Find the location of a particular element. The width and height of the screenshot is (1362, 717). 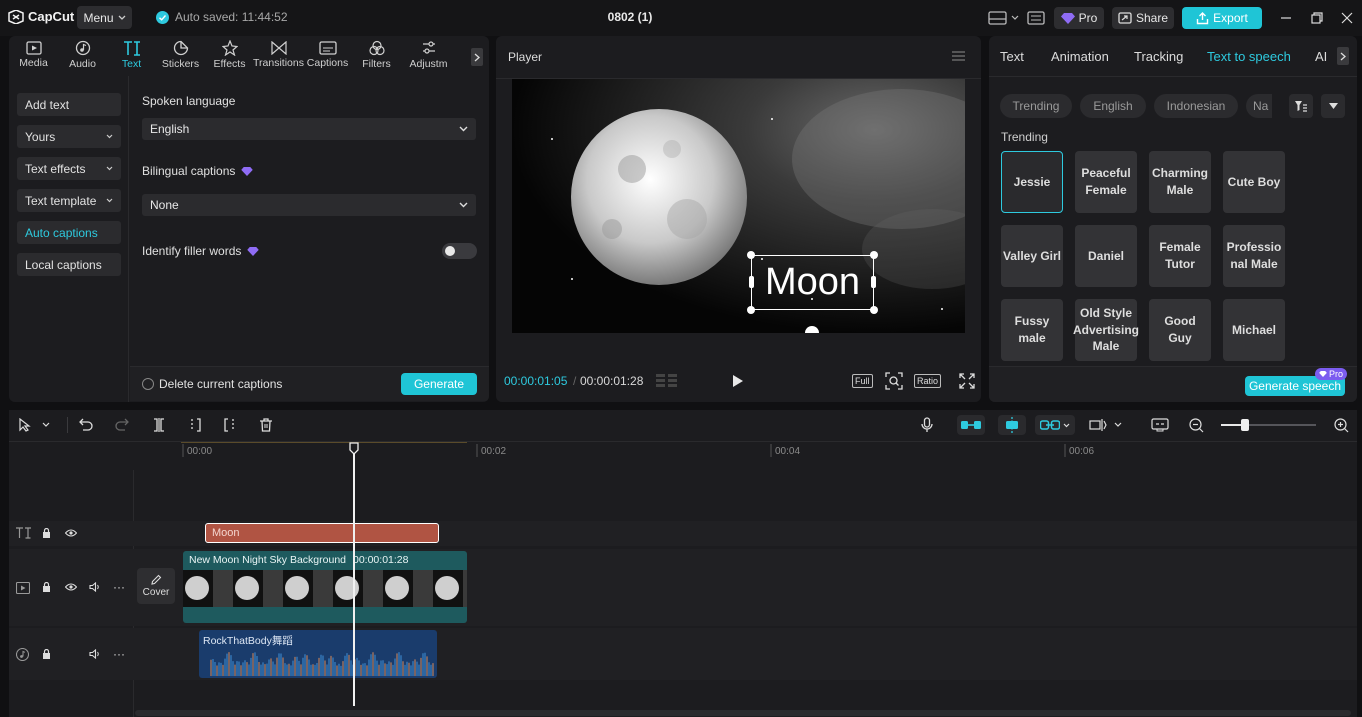

voice-card: Valley Girl is located at coordinates (1032, 256).